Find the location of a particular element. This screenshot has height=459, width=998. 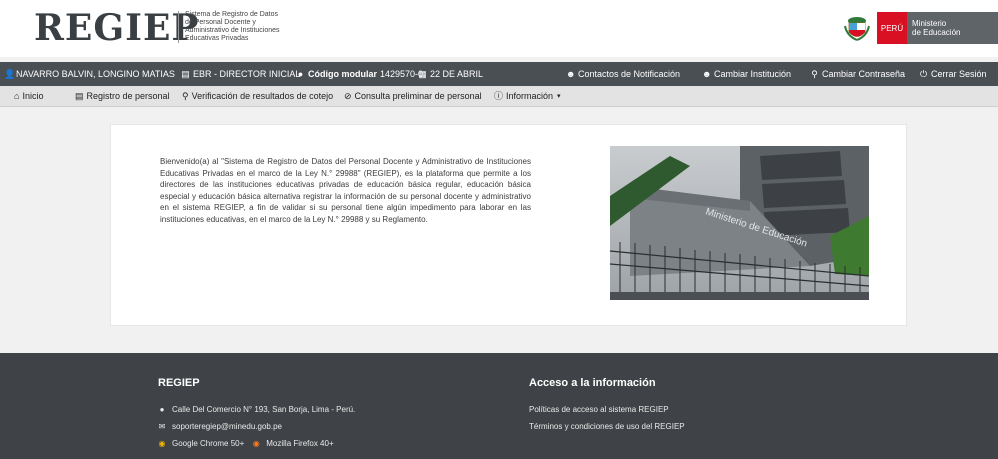

terms-link: Términos y condiciones de uso del REGIEP is located at coordinates (607, 426).